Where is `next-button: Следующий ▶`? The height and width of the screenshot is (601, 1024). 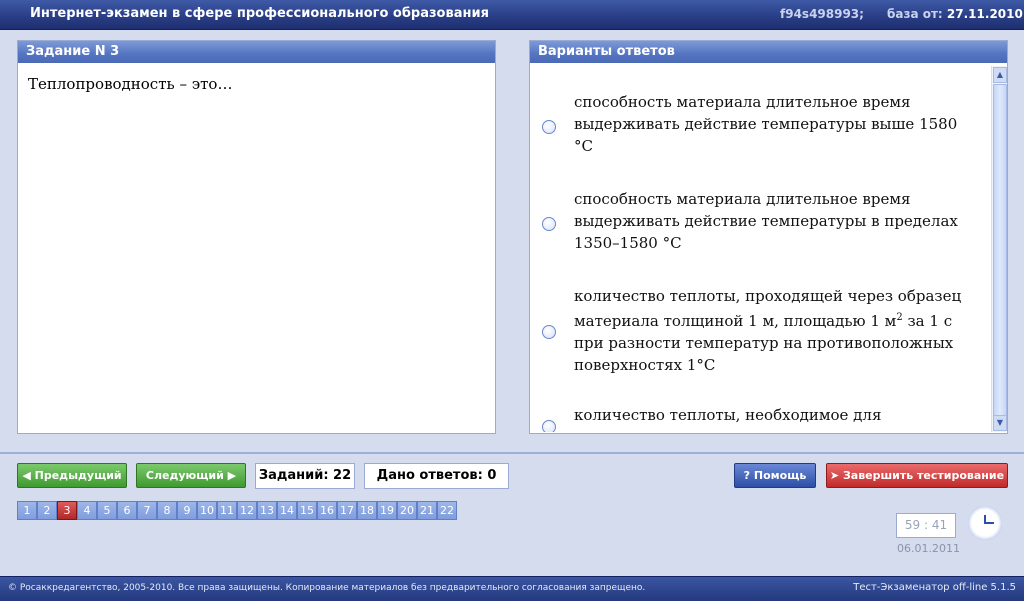
next-button: Следующий ▶ is located at coordinates (191, 475).